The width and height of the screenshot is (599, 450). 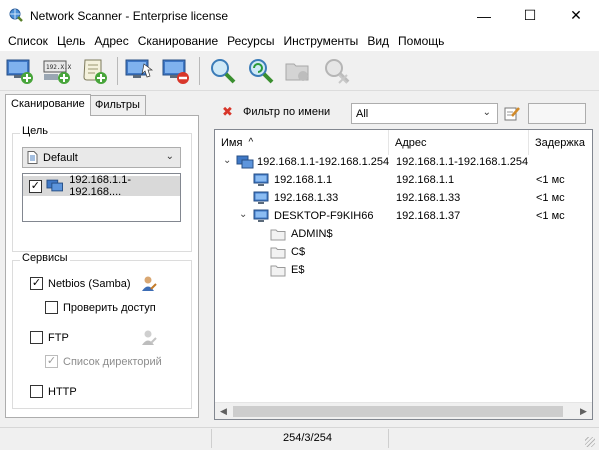 I want to click on stop-scan-button, so click(x=176, y=71).